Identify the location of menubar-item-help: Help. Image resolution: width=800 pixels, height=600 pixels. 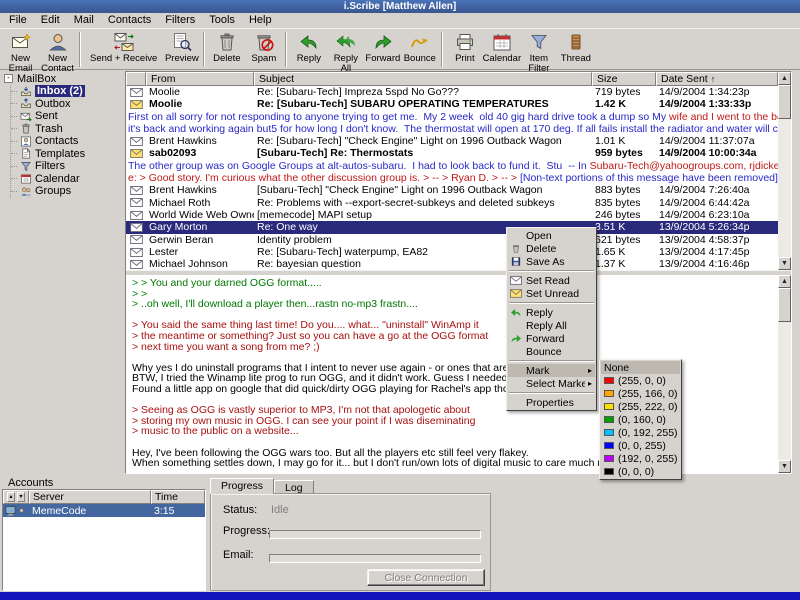
(260, 20).